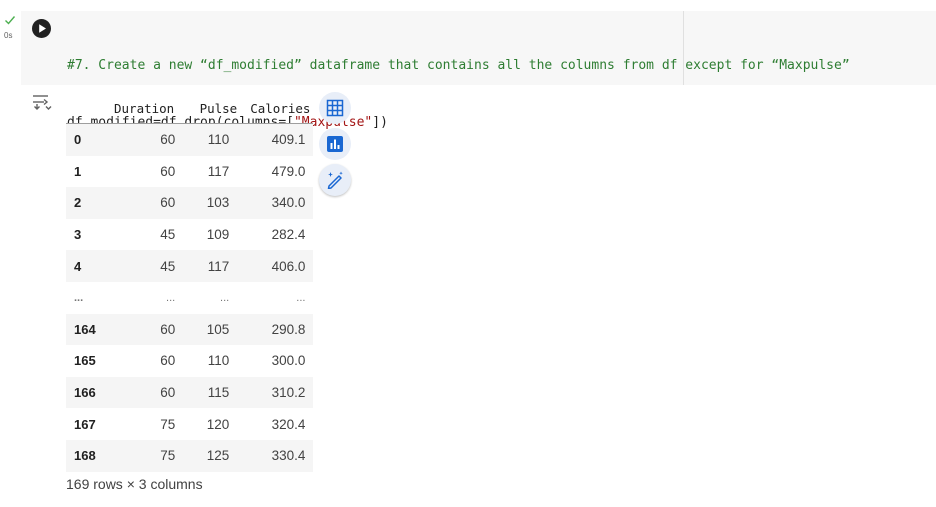 This screenshot has height=507, width=936. I want to click on row-index: 167, so click(85, 424).